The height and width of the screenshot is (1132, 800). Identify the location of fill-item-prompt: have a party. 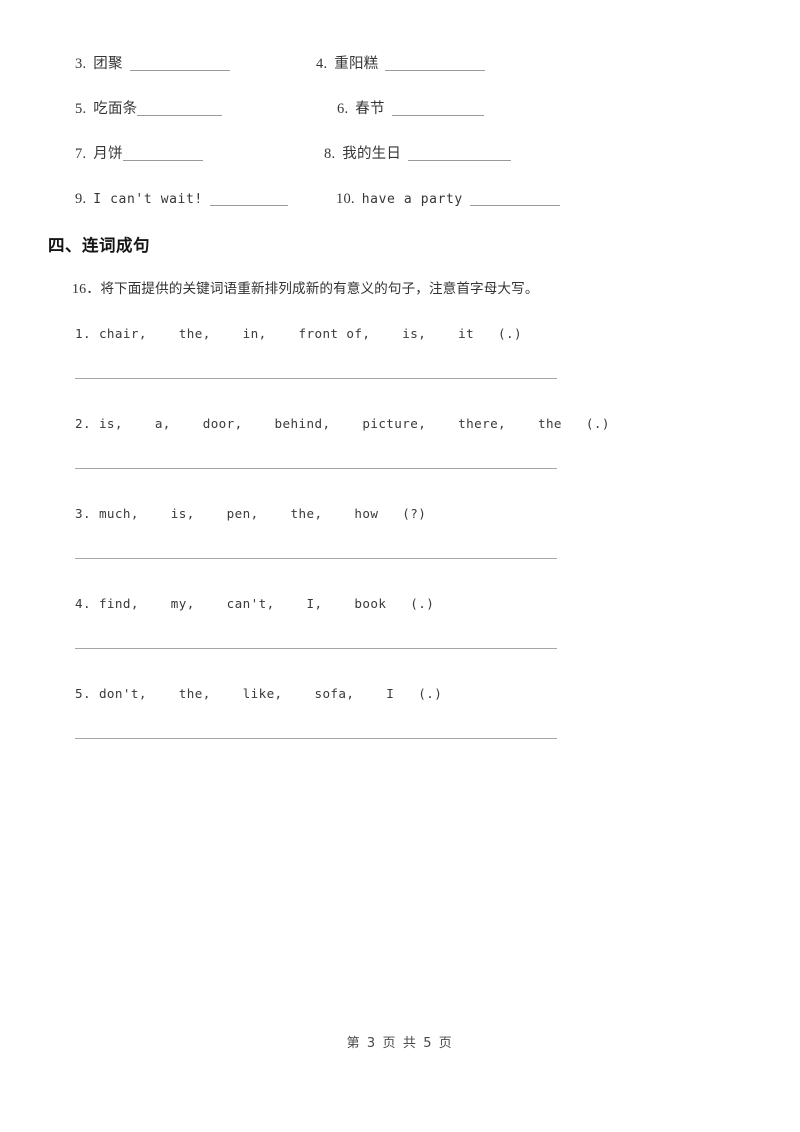
(412, 199).